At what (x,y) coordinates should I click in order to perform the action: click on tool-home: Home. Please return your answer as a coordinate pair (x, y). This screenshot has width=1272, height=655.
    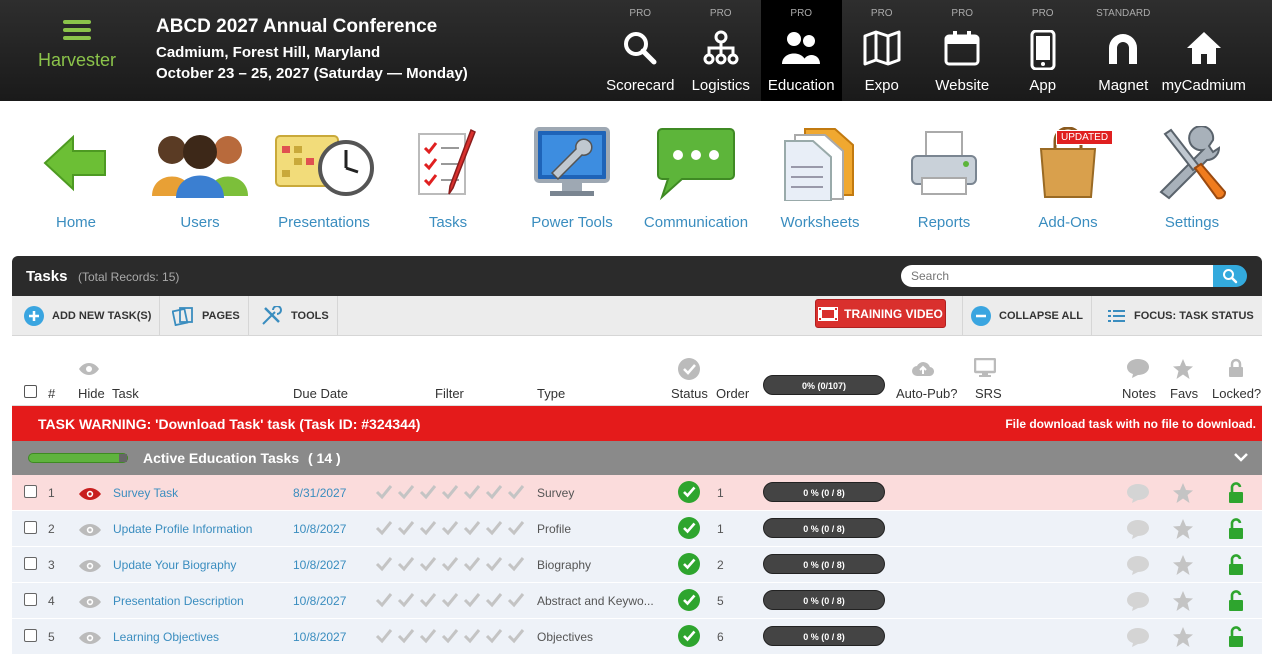
    Looking at the image, I should click on (76, 175).